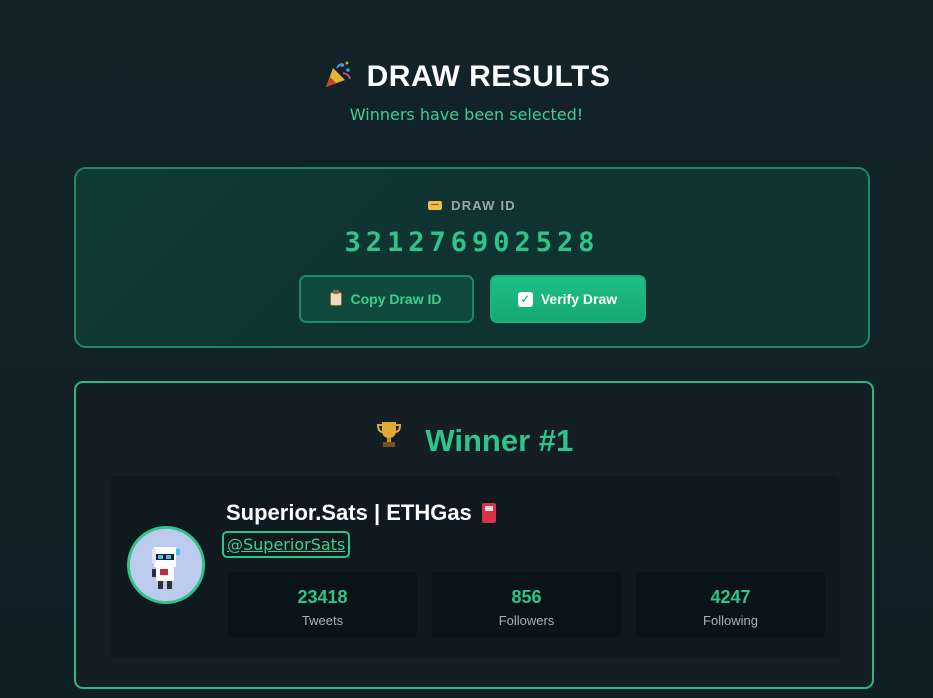  Describe the element at coordinates (322, 597) in the screenshot. I see `stat-value: 23418` at that location.